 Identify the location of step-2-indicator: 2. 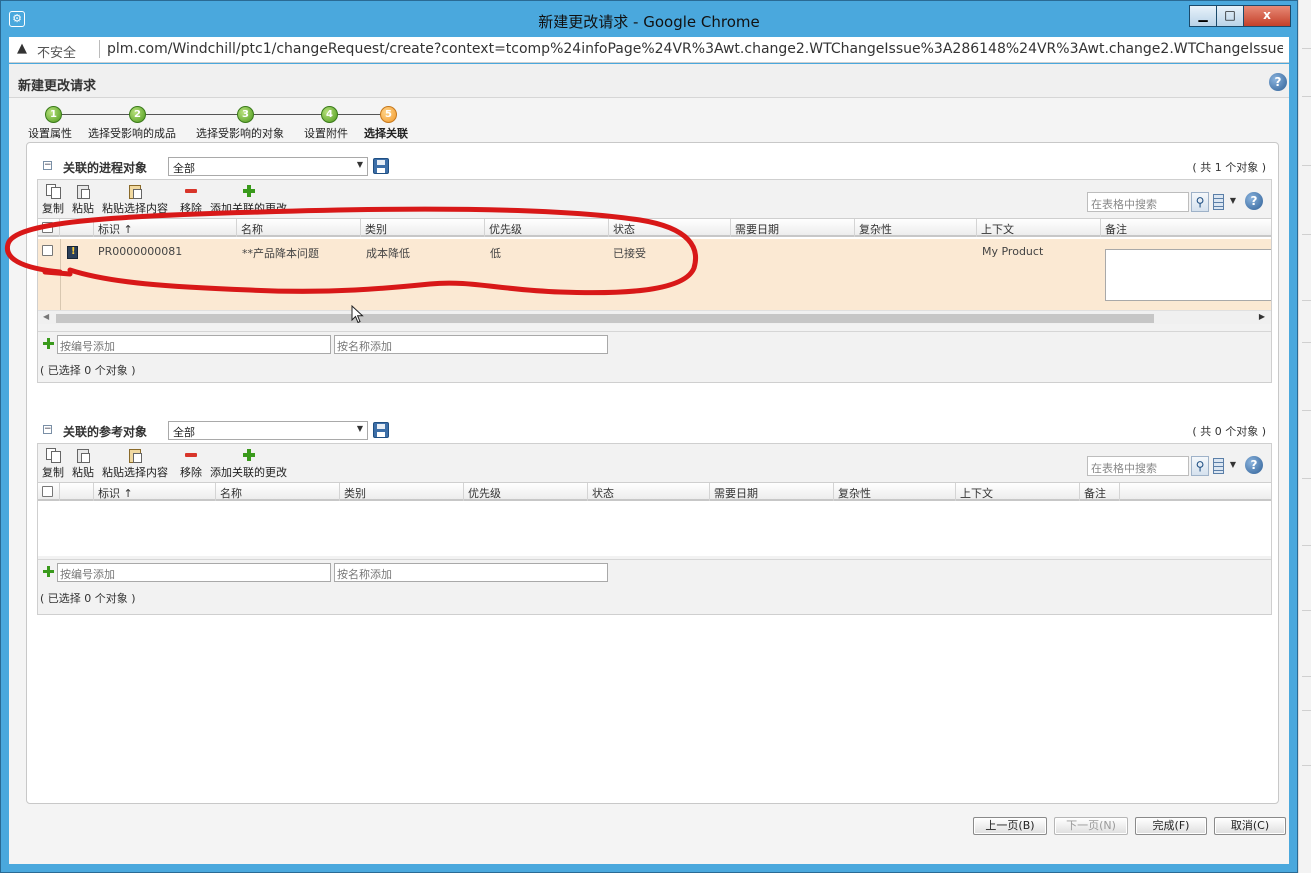
(137, 114).